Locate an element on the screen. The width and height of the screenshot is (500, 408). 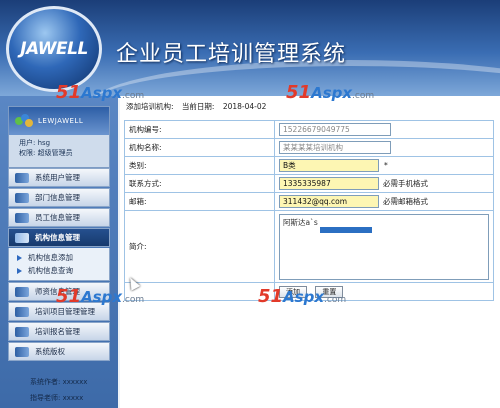
user-brand: LEWJAWELL is located at coordinates (61, 121).